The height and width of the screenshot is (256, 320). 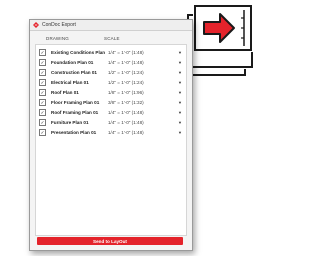 What do you see at coordinates (59, 25) in the screenshot?
I see `window-title: ConDoc Export` at bounding box center [59, 25].